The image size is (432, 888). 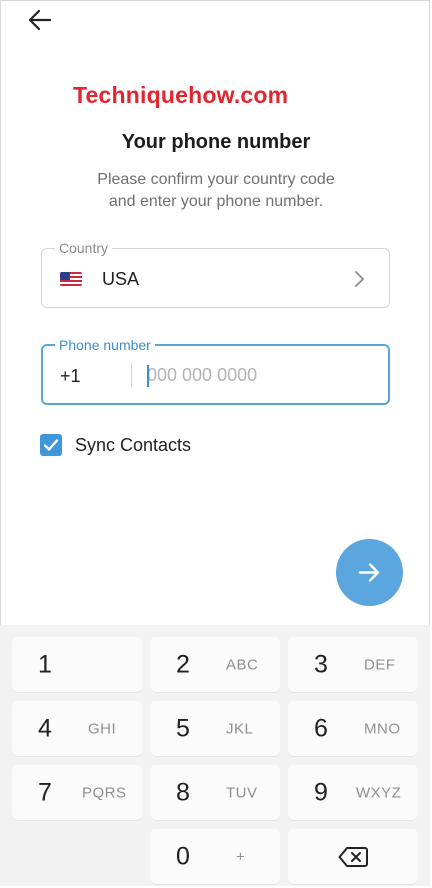 What do you see at coordinates (181, 95) in the screenshot?
I see `watermark-text: Techniquehow.com` at bounding box center [181, 95].